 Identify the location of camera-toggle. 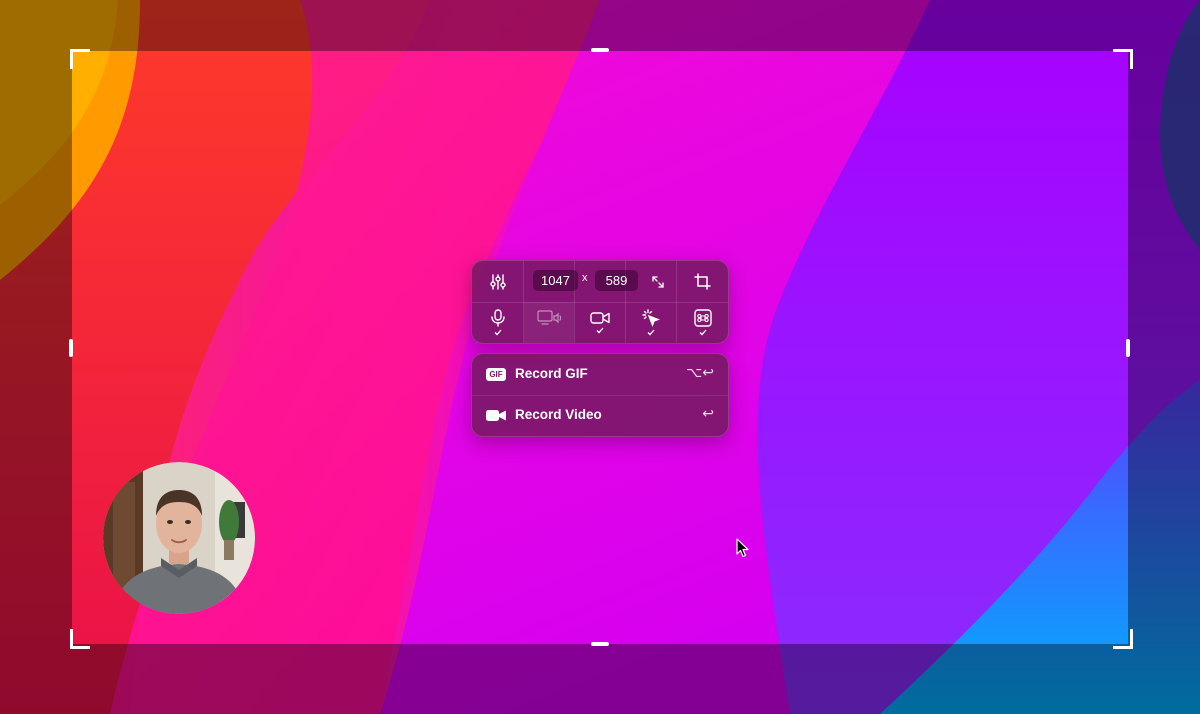
(600, 322).